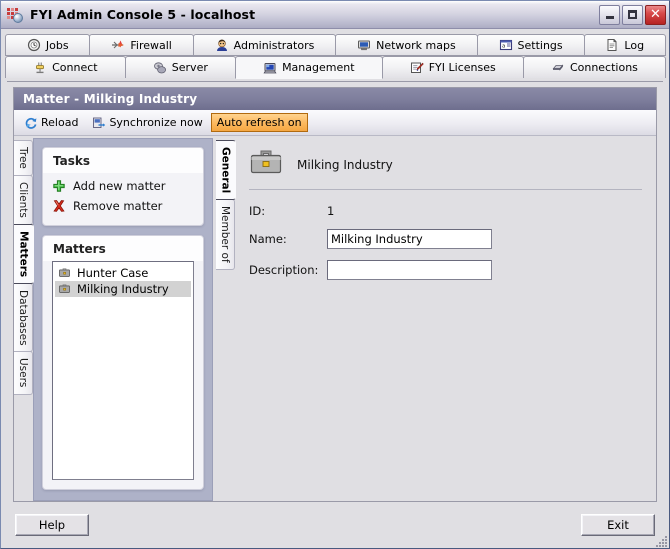 This screenshot has height=549, width=670. I want to click on panel-toolbar: Reload Synchronize now Auto refresh on, so click(335, 123).